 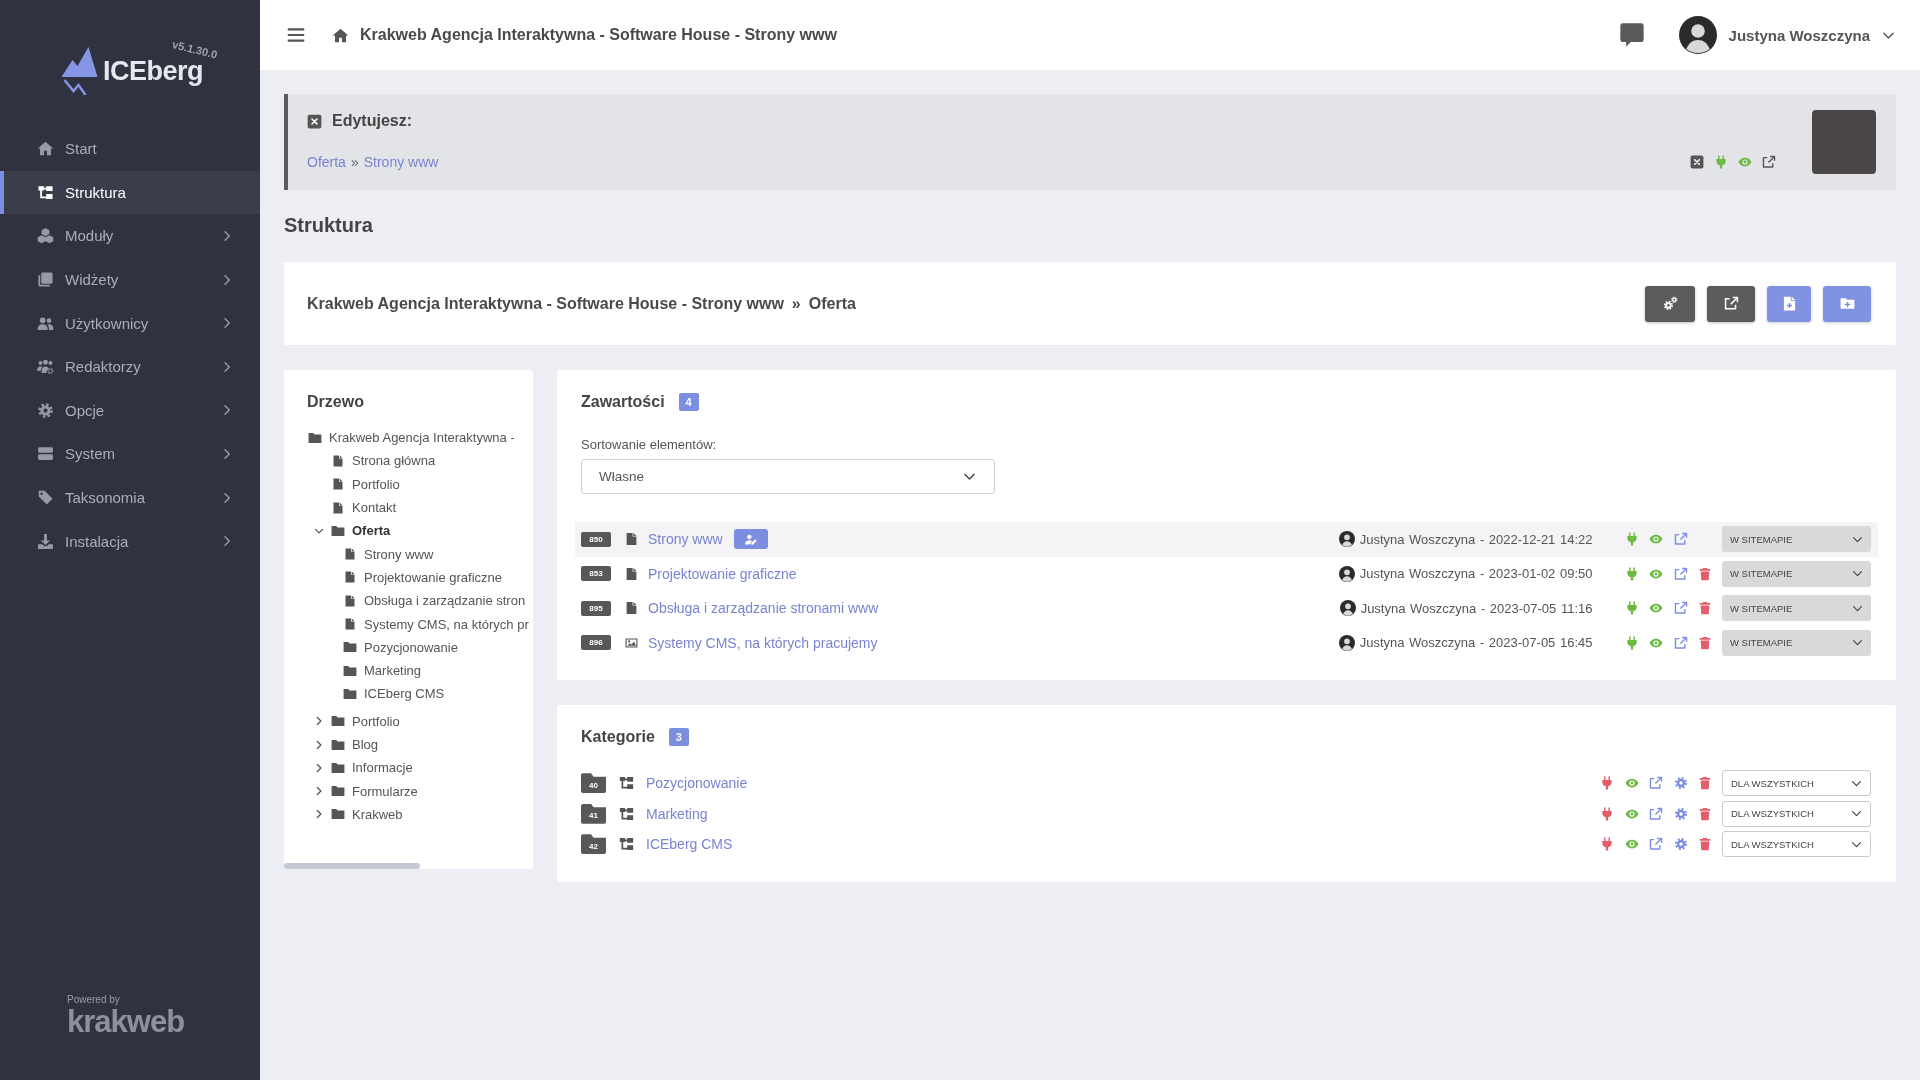 I want to click on home-icon, so click(x=340, y=35).